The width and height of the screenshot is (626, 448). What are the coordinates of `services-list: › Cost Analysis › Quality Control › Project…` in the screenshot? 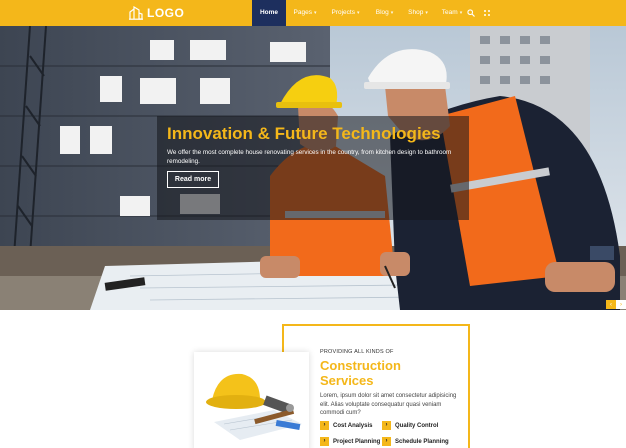 It's located at (390, 433).